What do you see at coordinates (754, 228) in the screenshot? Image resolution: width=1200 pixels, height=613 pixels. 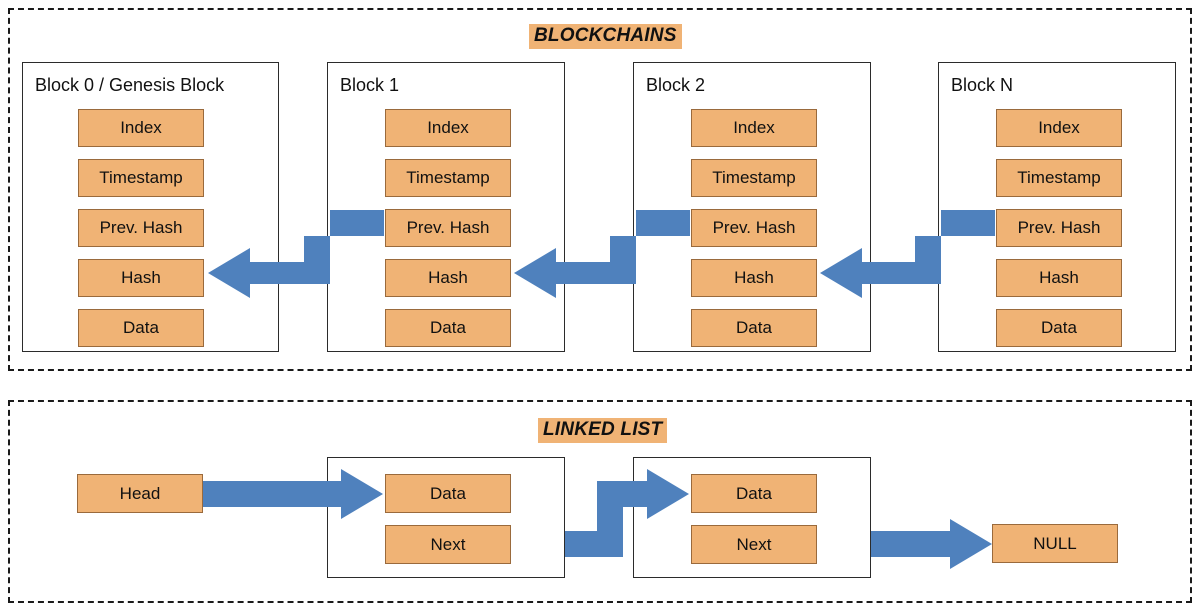 I see `block-2-field-prev-hash: Prev. Hash` at bounding box center [754, 228].